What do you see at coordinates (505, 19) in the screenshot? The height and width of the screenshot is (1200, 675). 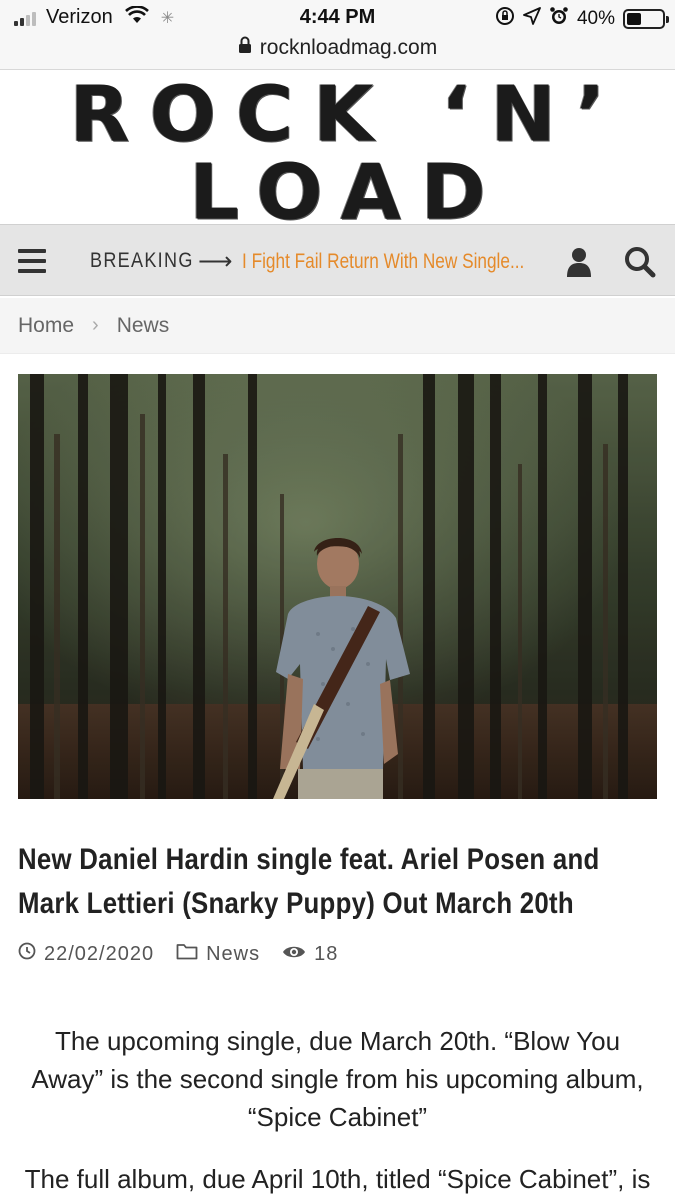 I see `rotation-lock-icon` at bounding box center [505, 19].